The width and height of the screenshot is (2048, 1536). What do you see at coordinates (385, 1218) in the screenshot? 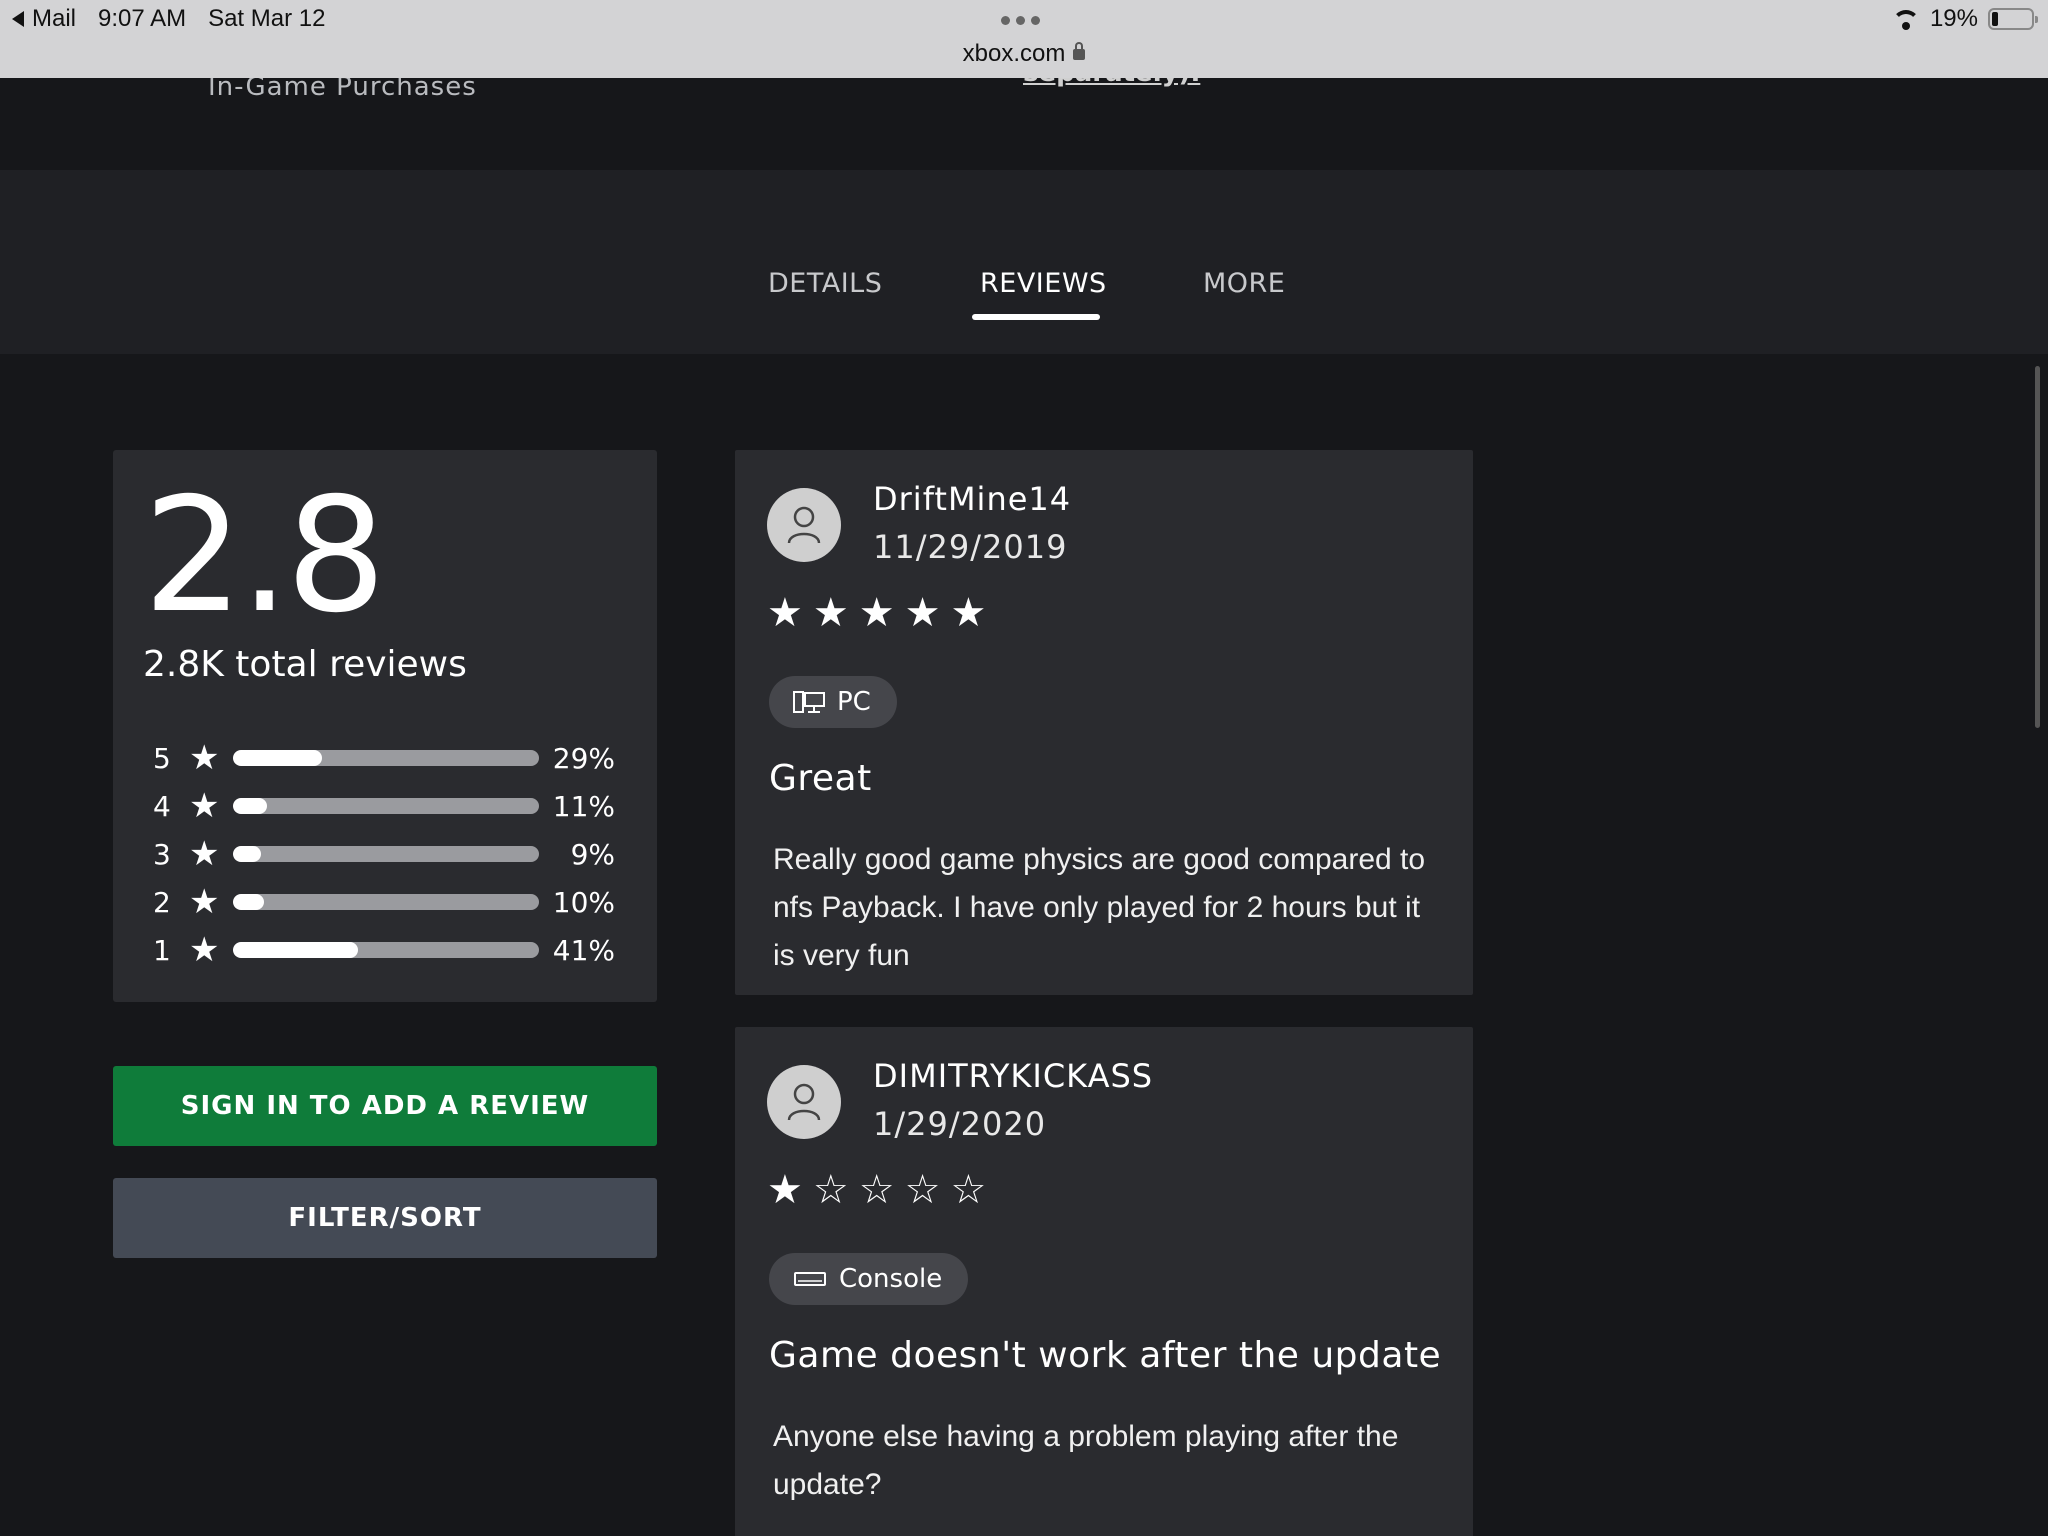
I see `filter-sort-button: FILTER/SORT` at bounding box center [385, 1218].